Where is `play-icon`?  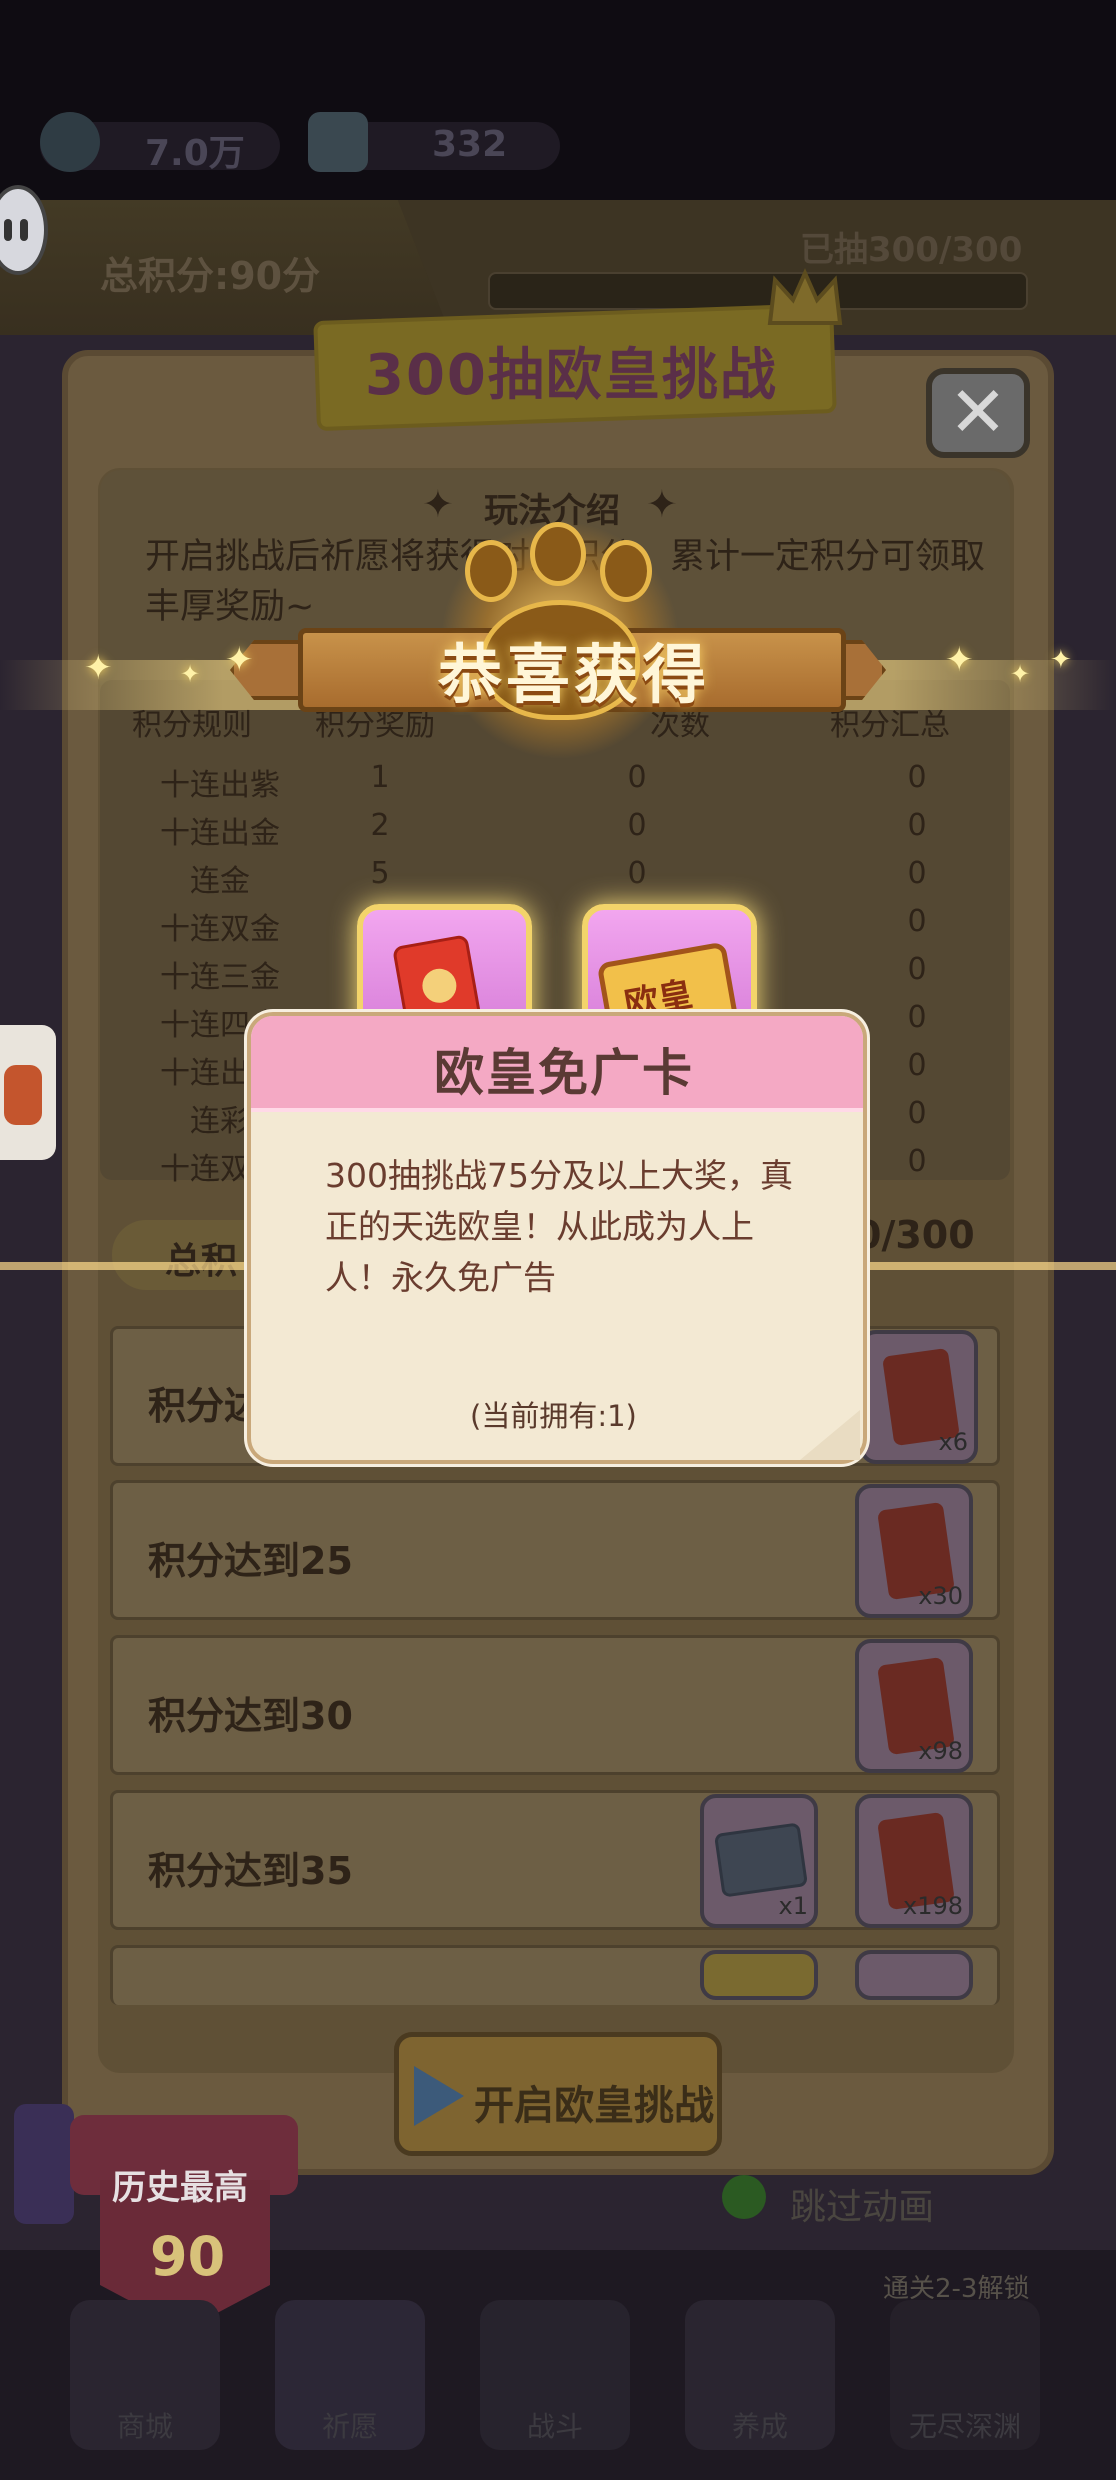
play-icon is located at coordinates (439, 2096).